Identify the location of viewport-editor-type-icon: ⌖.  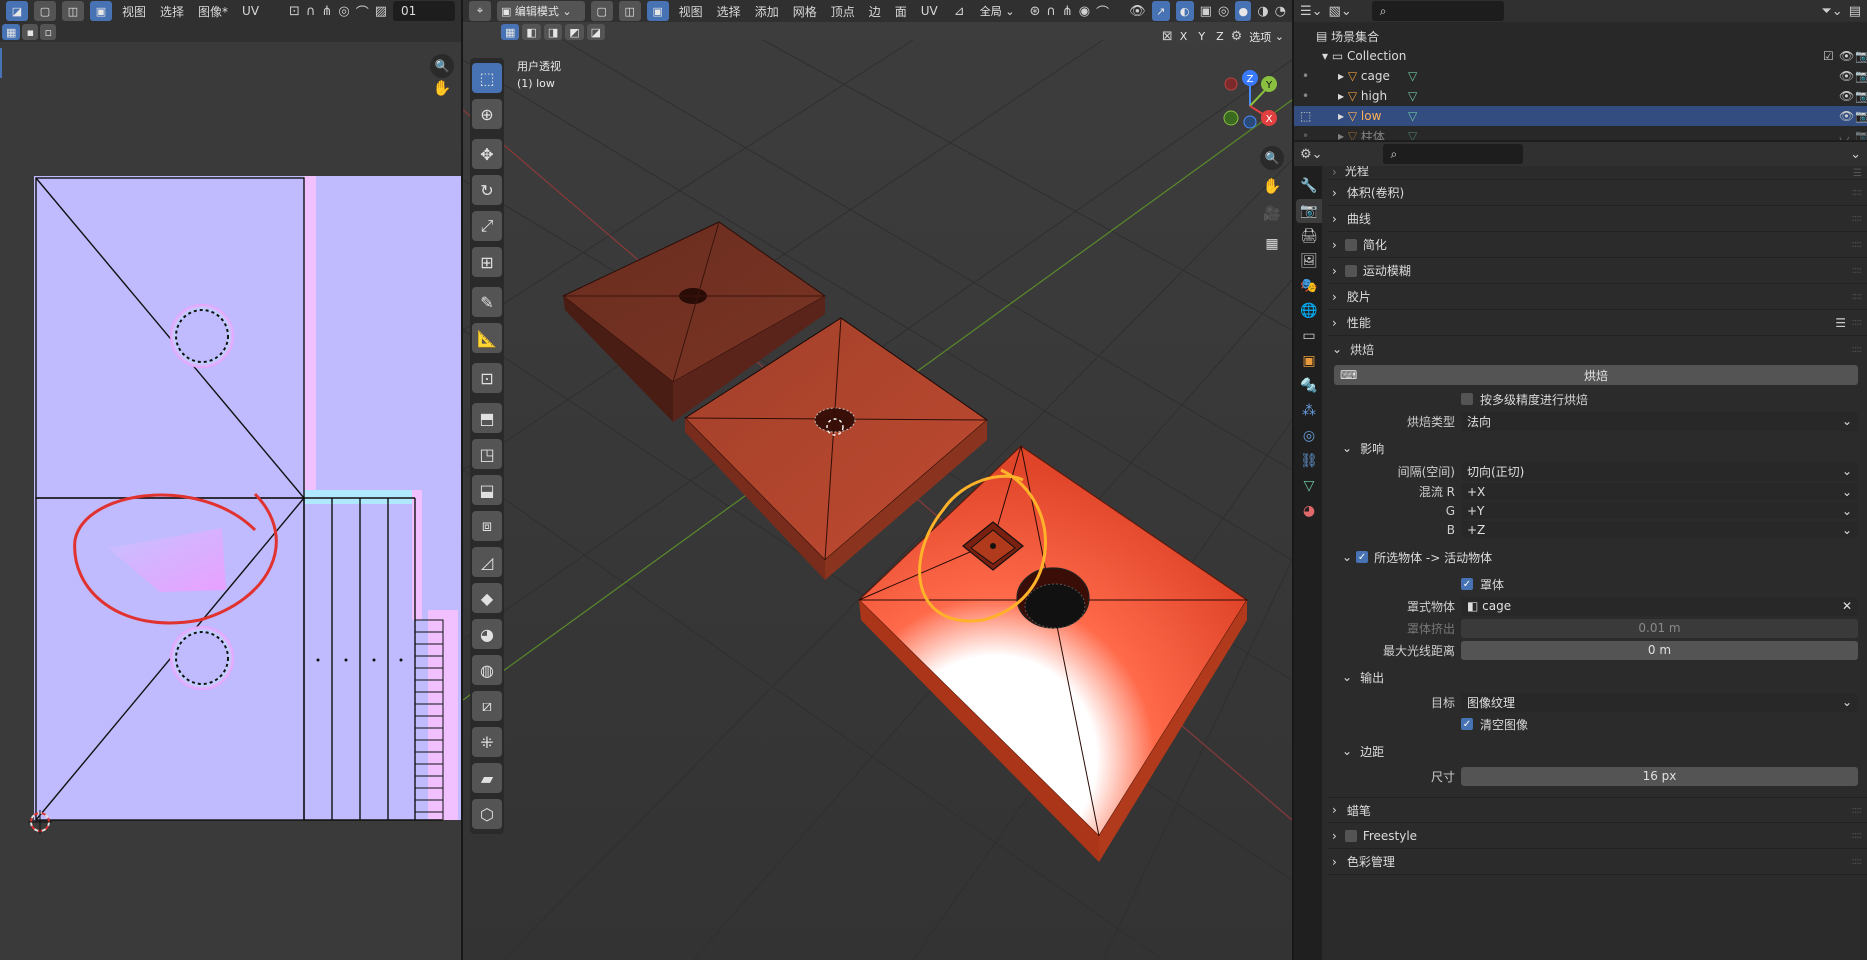
(480, 11).